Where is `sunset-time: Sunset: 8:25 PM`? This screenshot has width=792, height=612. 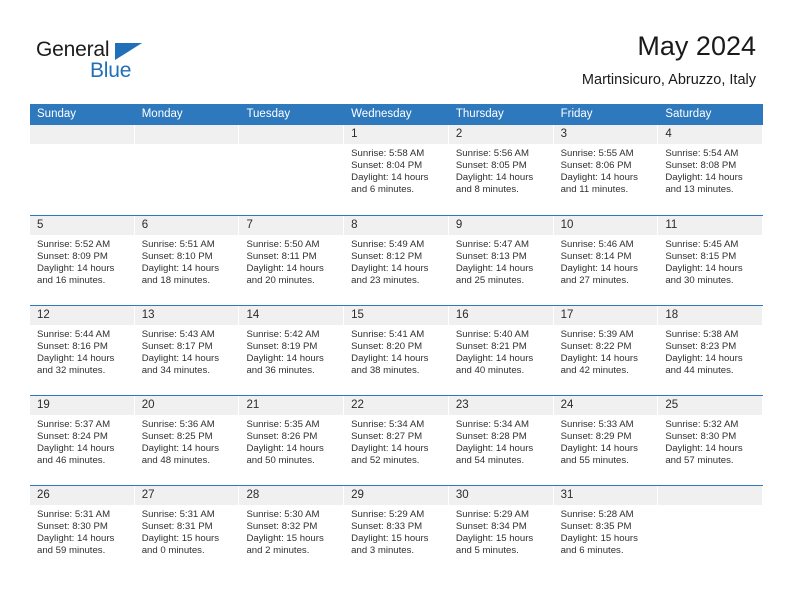 sunset-time: Sunset: 8:25 PM is located at coordinates (177, 436).